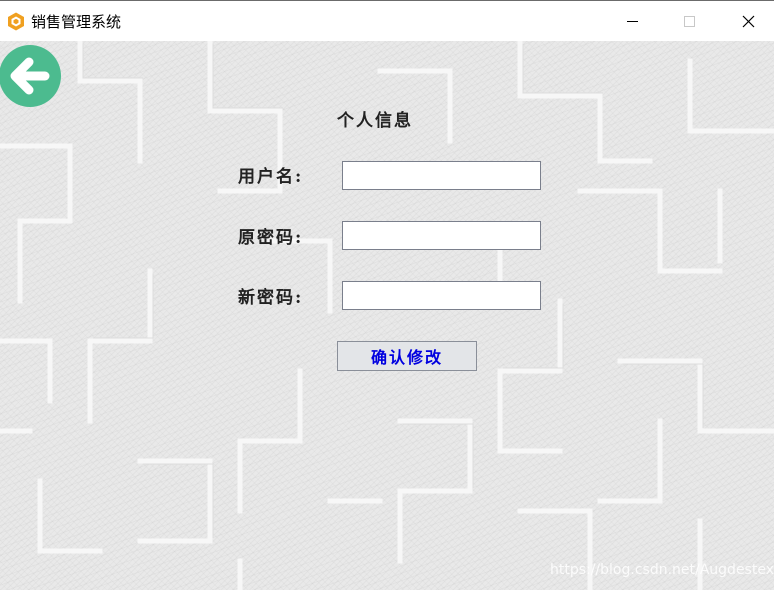 The image size is (774, 590). I want to click on username-input, so click(441, 175).